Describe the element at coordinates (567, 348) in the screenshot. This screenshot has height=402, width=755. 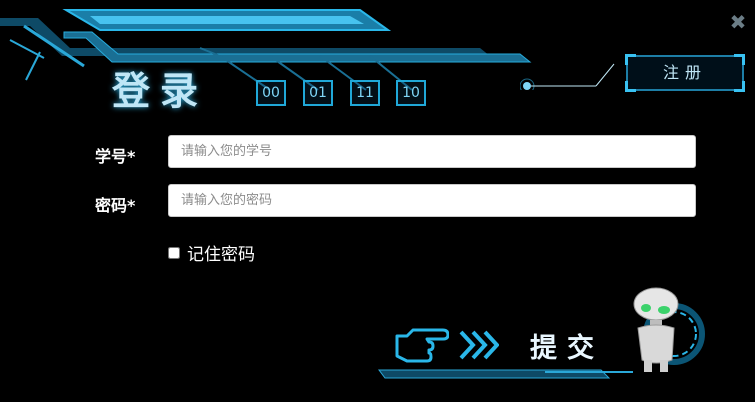
I see `submit-label: 提交` at that location.